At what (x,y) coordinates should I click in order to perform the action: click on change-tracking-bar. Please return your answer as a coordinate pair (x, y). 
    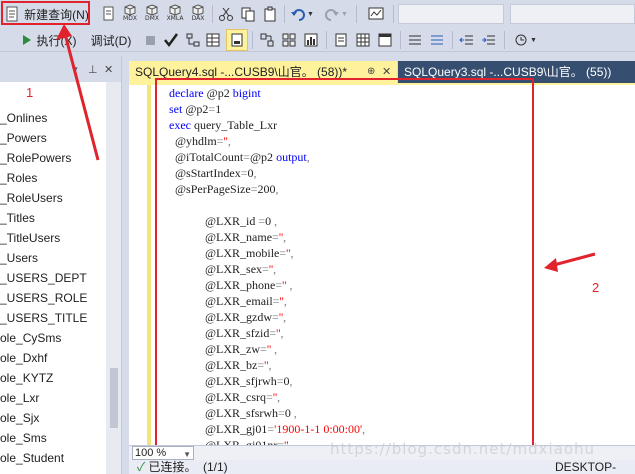
    Looking at the image, I should click on (149, 265).